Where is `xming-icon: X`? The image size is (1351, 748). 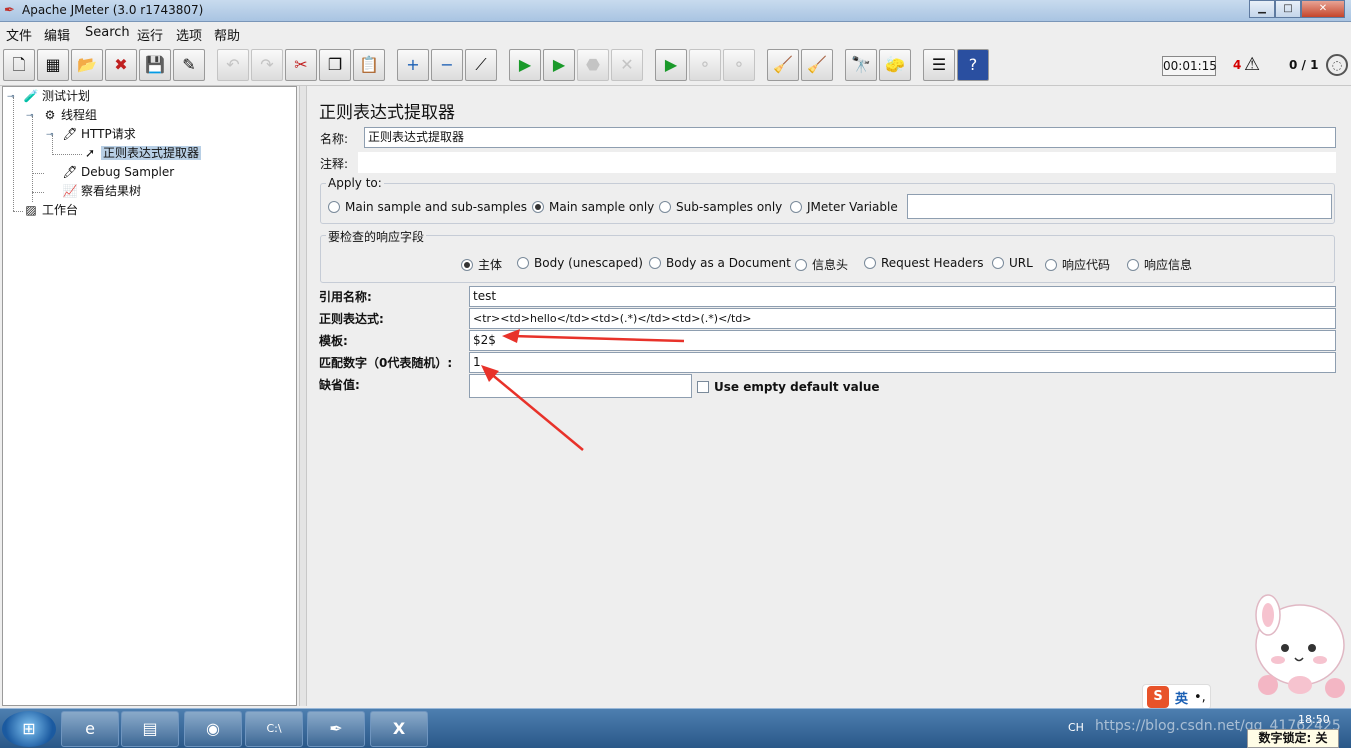
xming-icon: X is located at coordinates (399, 729).